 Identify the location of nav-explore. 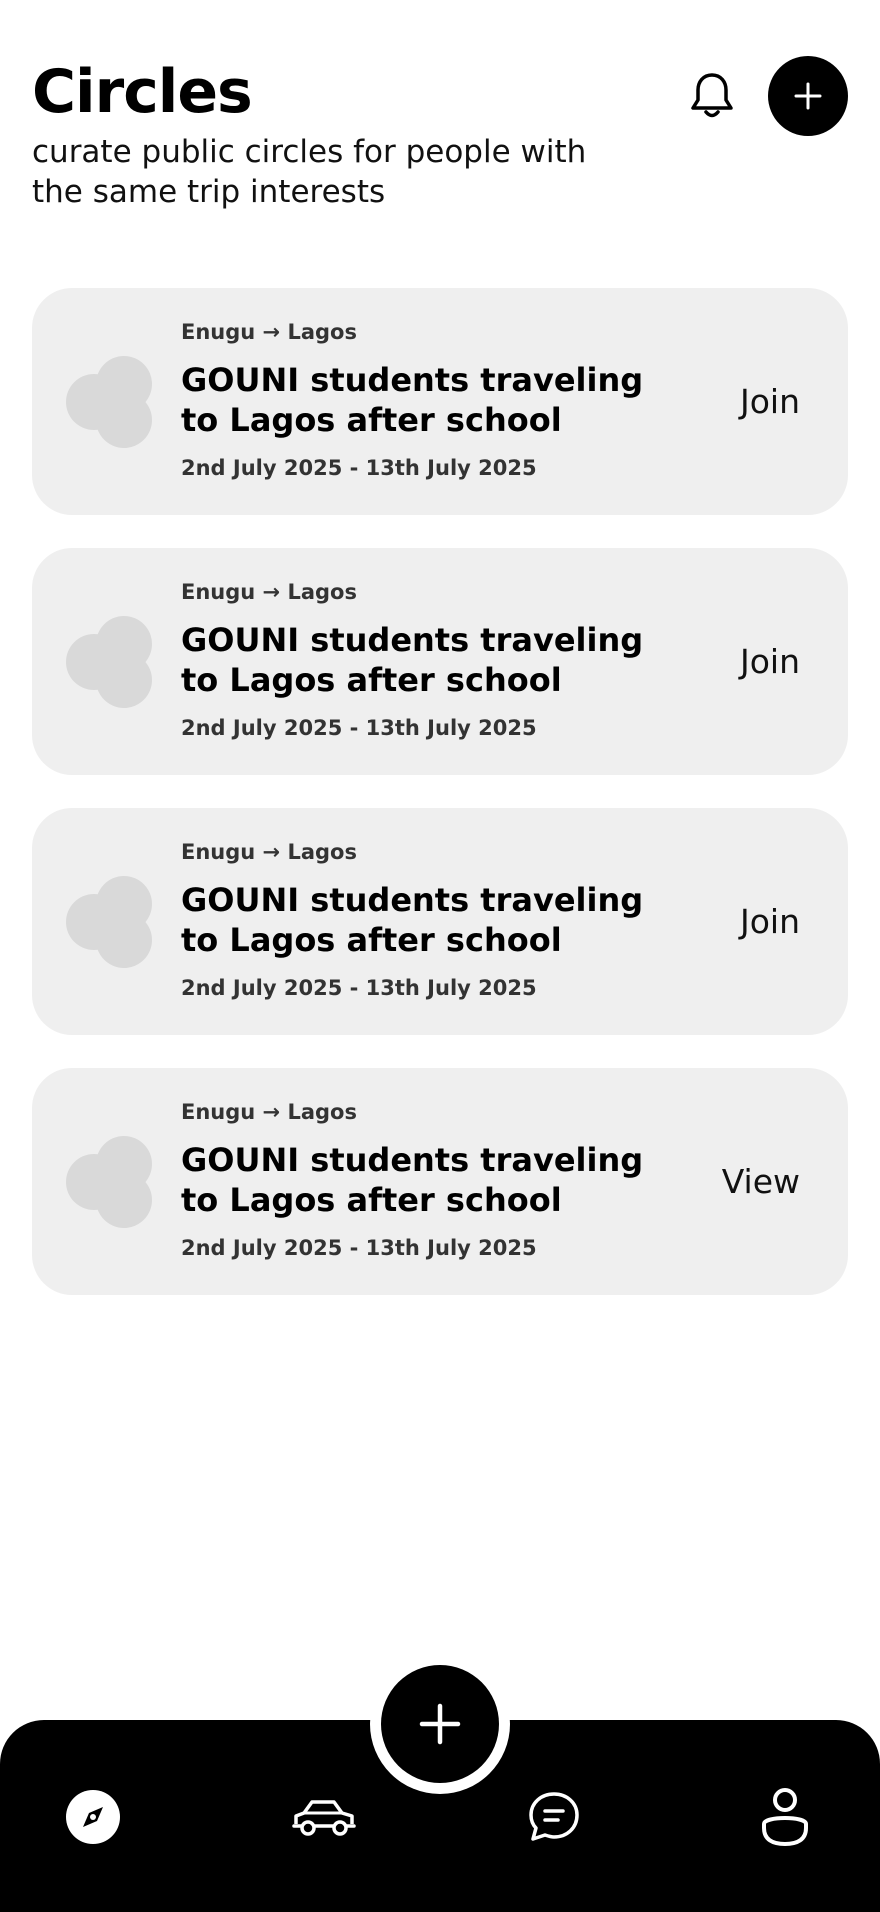
(93, 1817).